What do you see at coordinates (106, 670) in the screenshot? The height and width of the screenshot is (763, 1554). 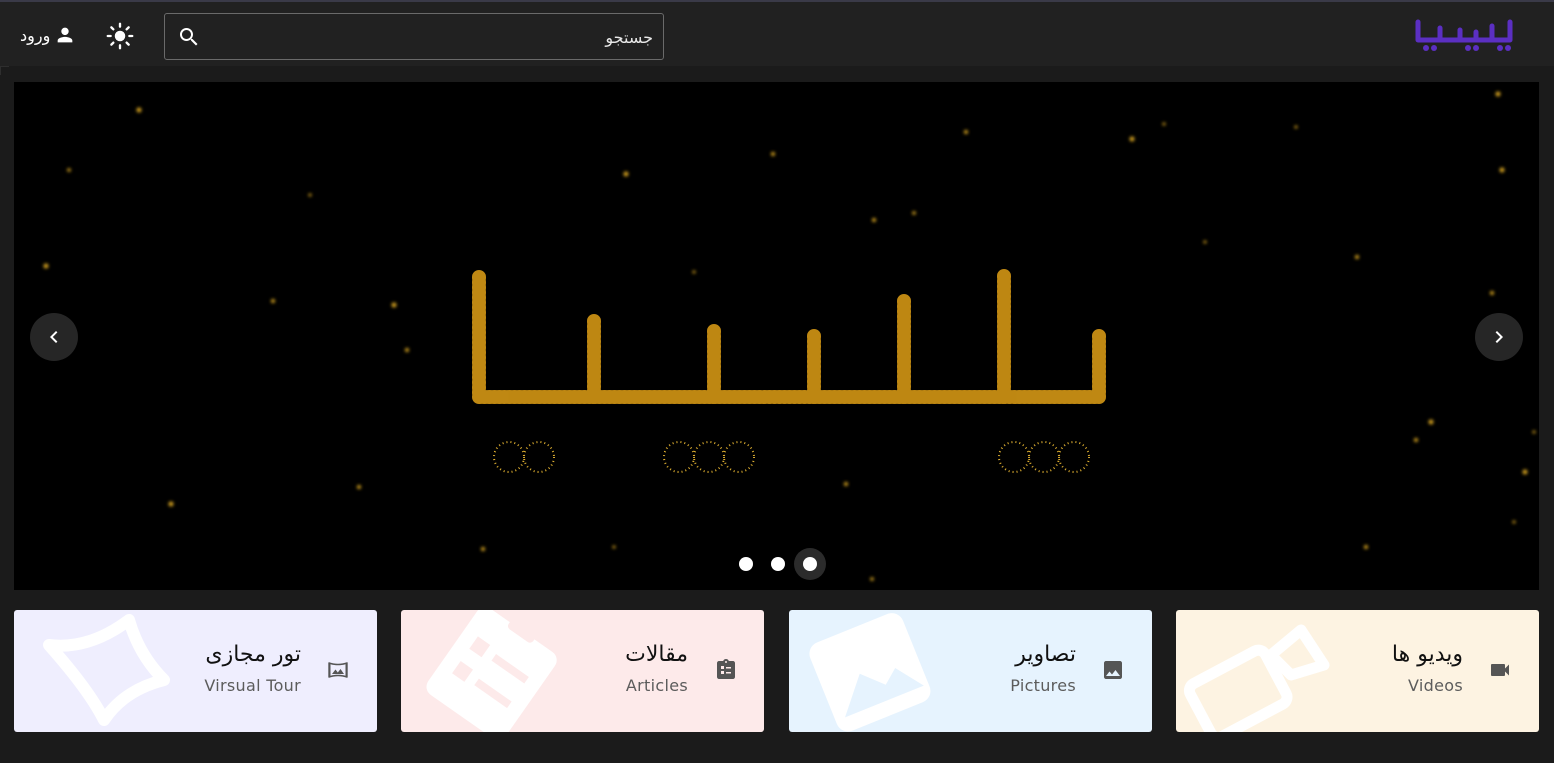 I see `panorama-watermark-icon` at bounding box center [106, 670].